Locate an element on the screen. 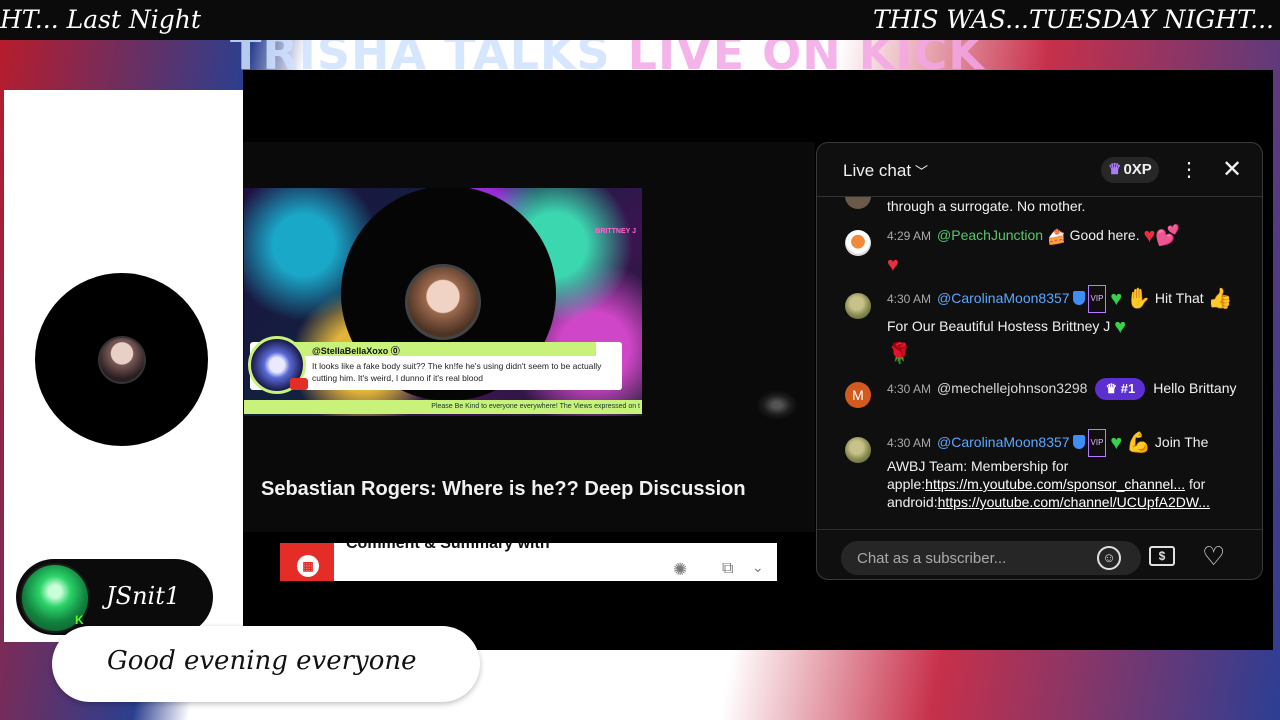 The height and width of the screenshot is (720, 1280). rose-emoji-icon: 🌹 is located at coordinates (899, 354).